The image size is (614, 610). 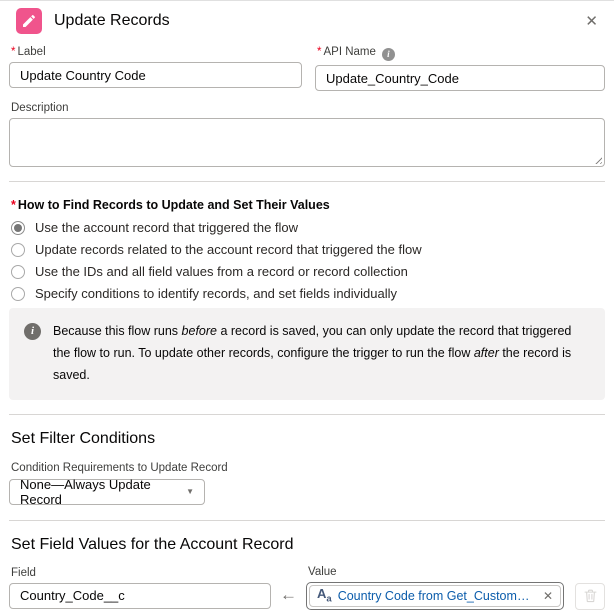 What do you see at coordinates (591, 21) in the screenshot?
I see `close-icon: ✕` at bounding box center [591, 21].